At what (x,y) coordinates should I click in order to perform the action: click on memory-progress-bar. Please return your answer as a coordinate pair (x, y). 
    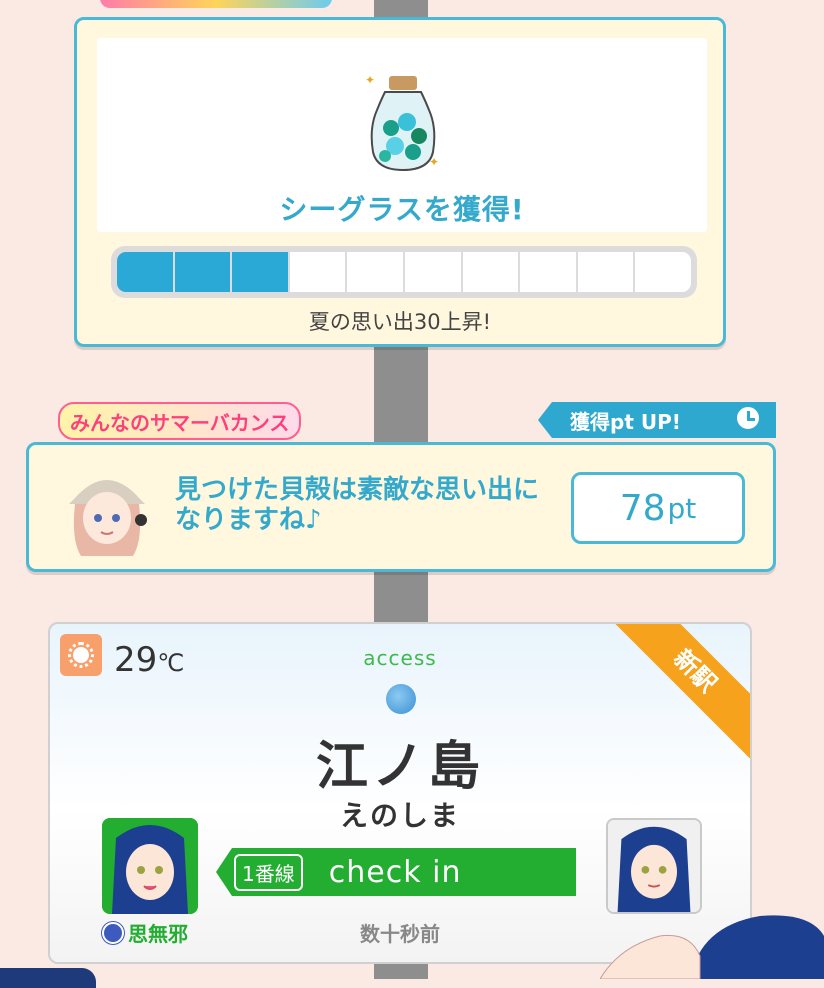
    Looking at the image, I should click on (404, 272).